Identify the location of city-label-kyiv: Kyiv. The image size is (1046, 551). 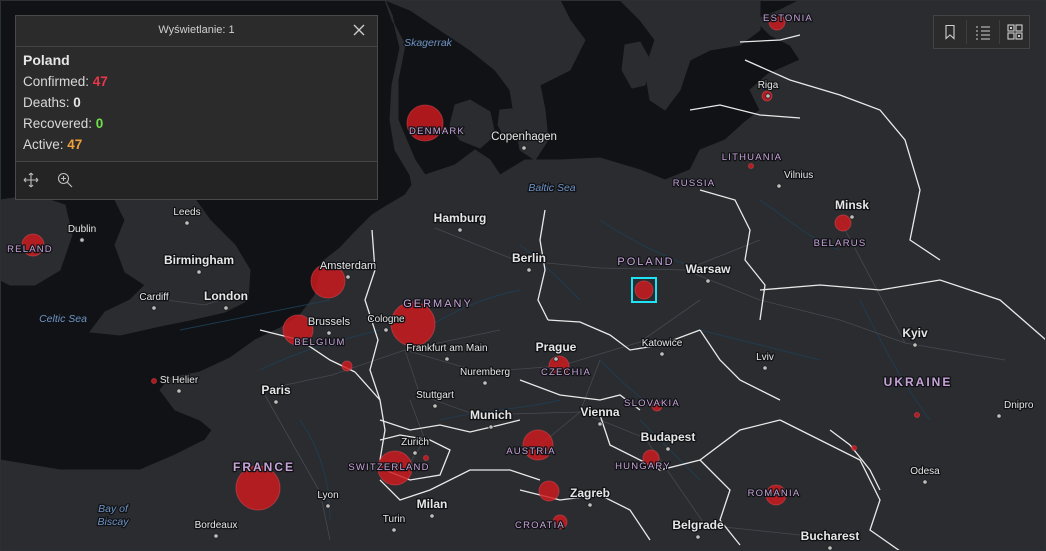
(915, 333).